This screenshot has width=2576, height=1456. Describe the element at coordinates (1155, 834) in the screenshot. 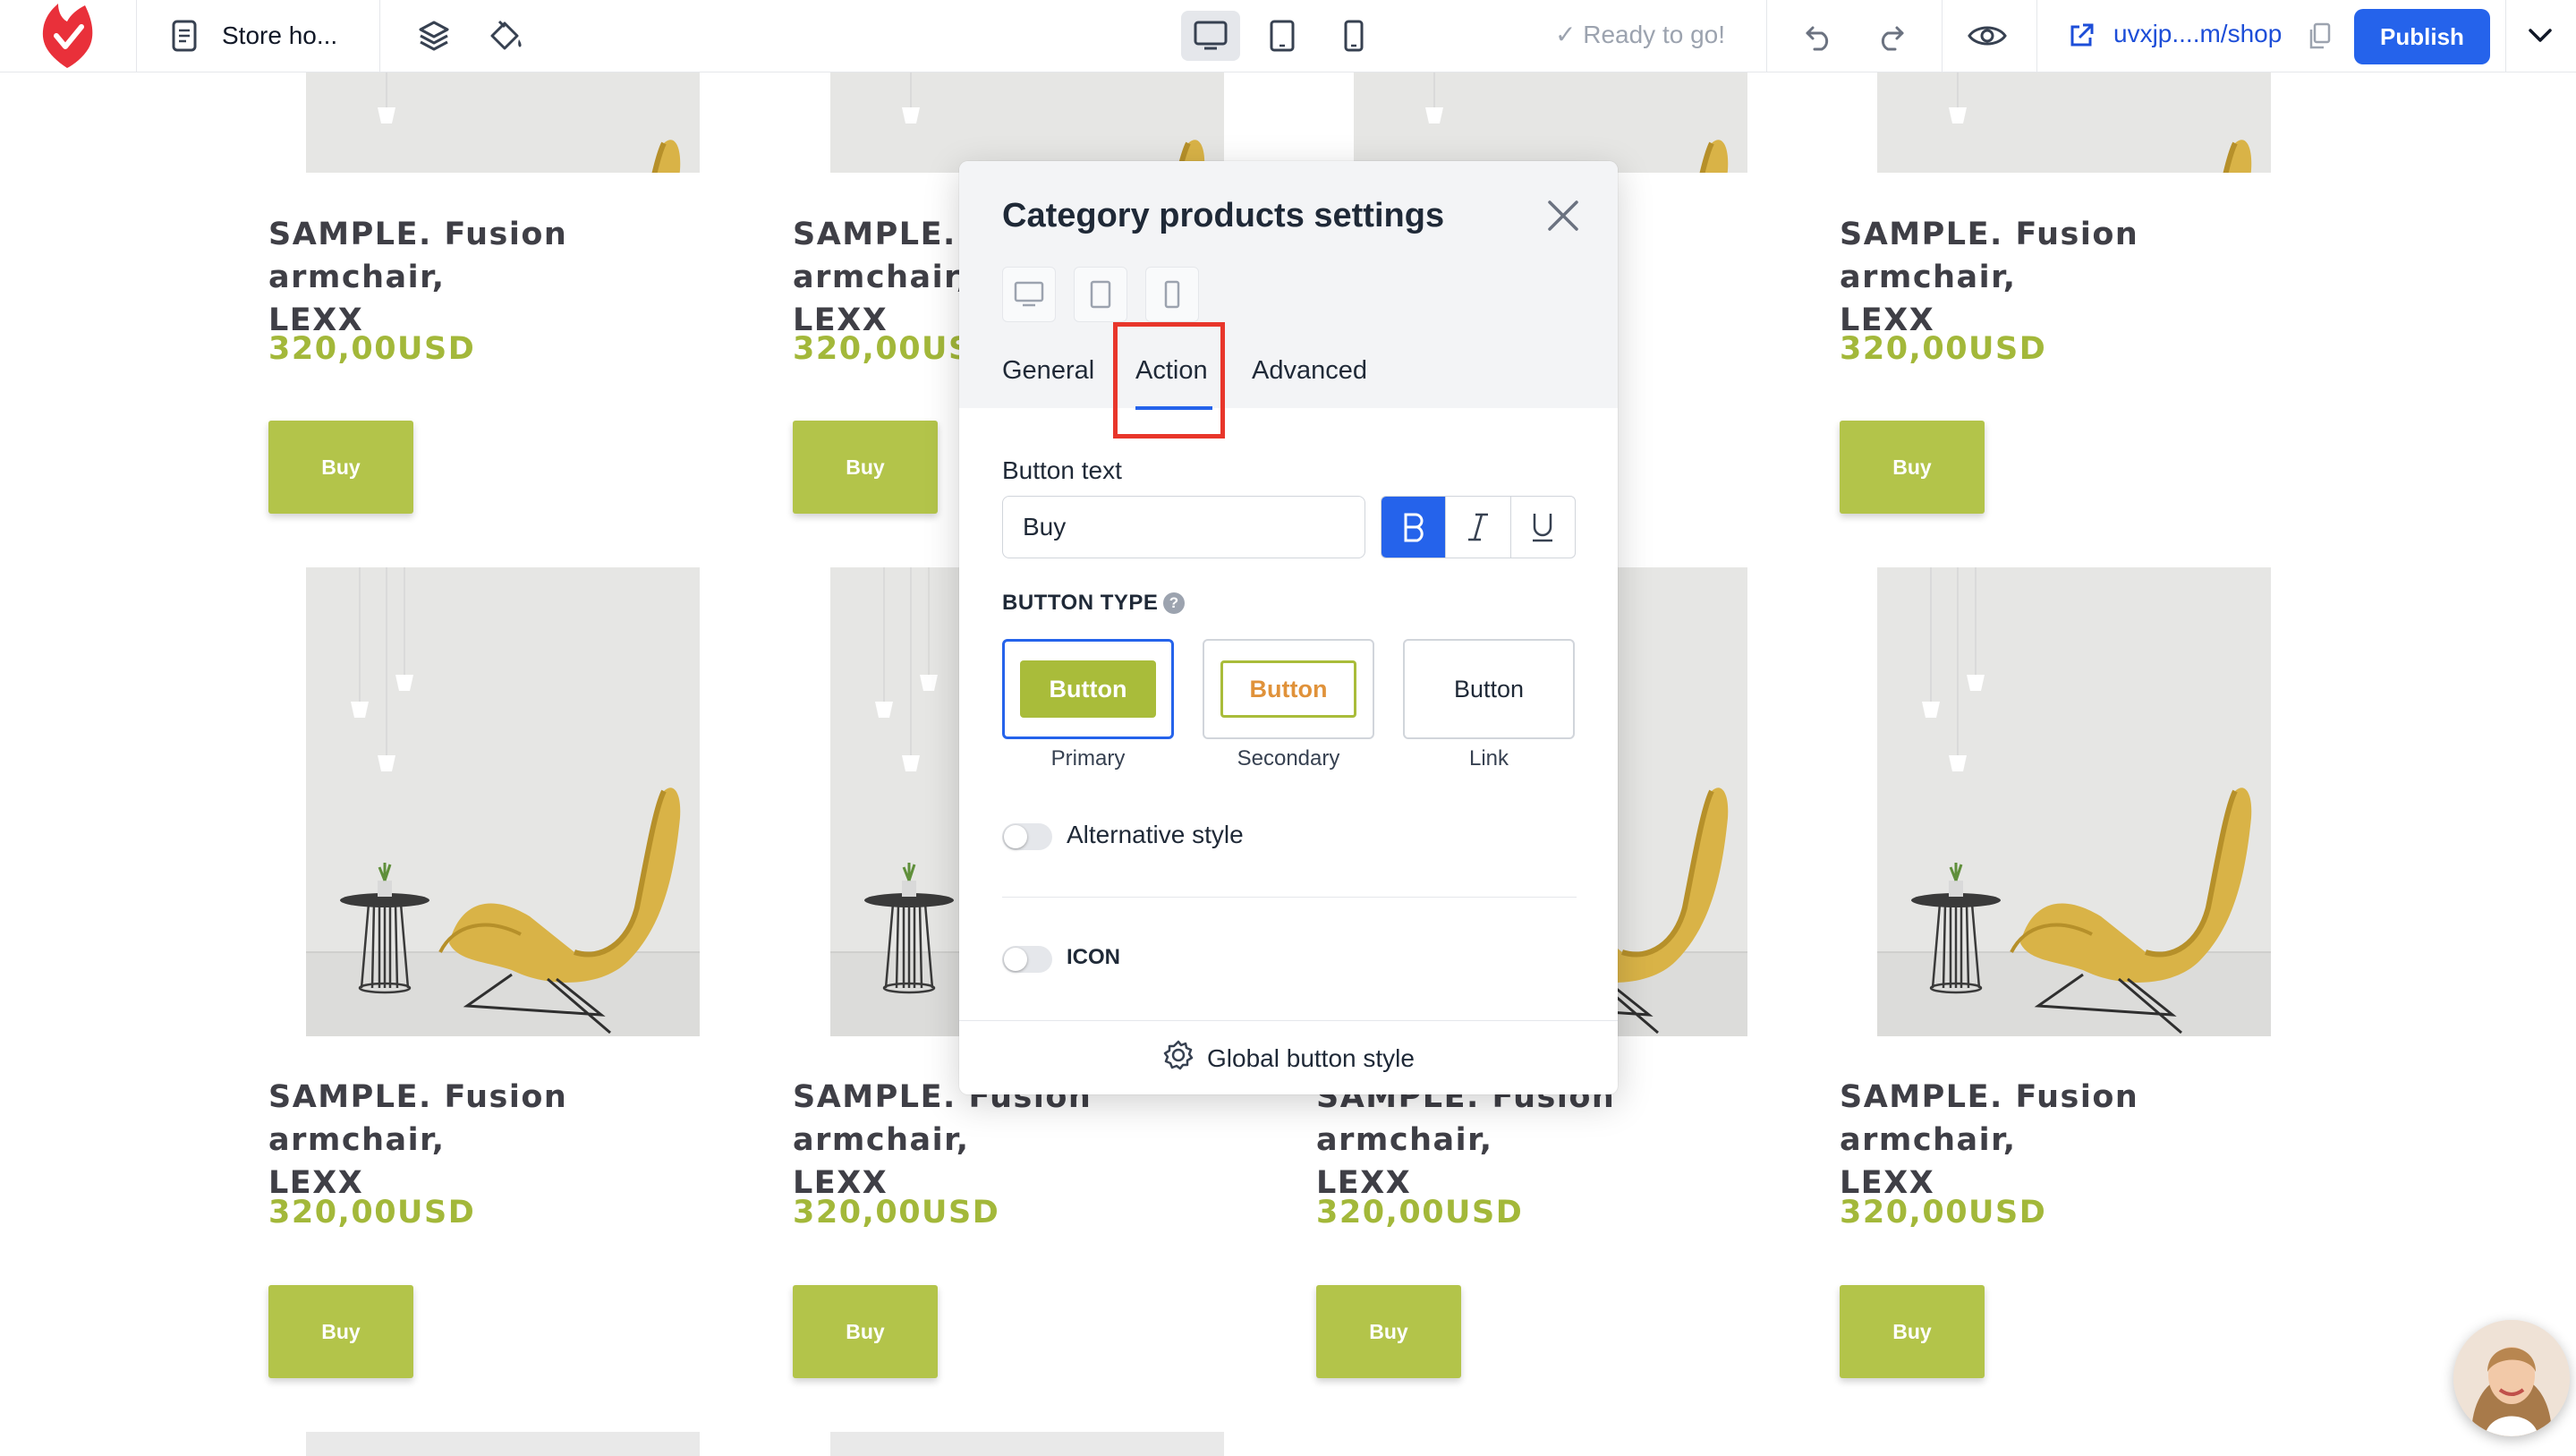

I see `alternative-style-label: Alternative style` at that location.